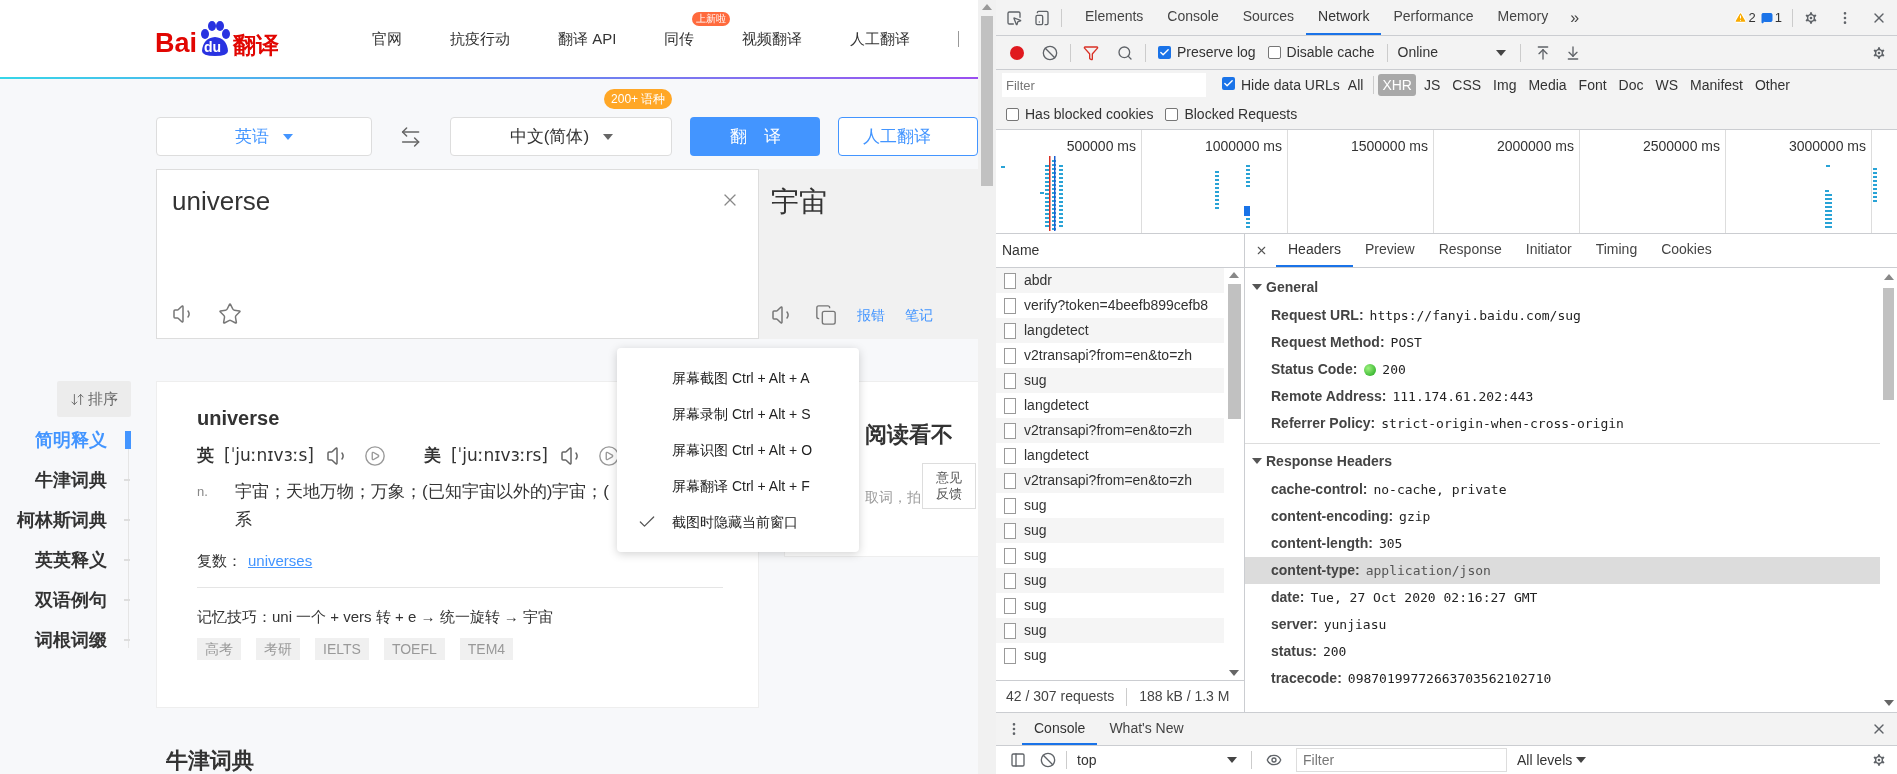  Describe the element at coordinates (1089, 114) in the screenshot. I see `checkbox-label: Has blocked cookies` at that location.